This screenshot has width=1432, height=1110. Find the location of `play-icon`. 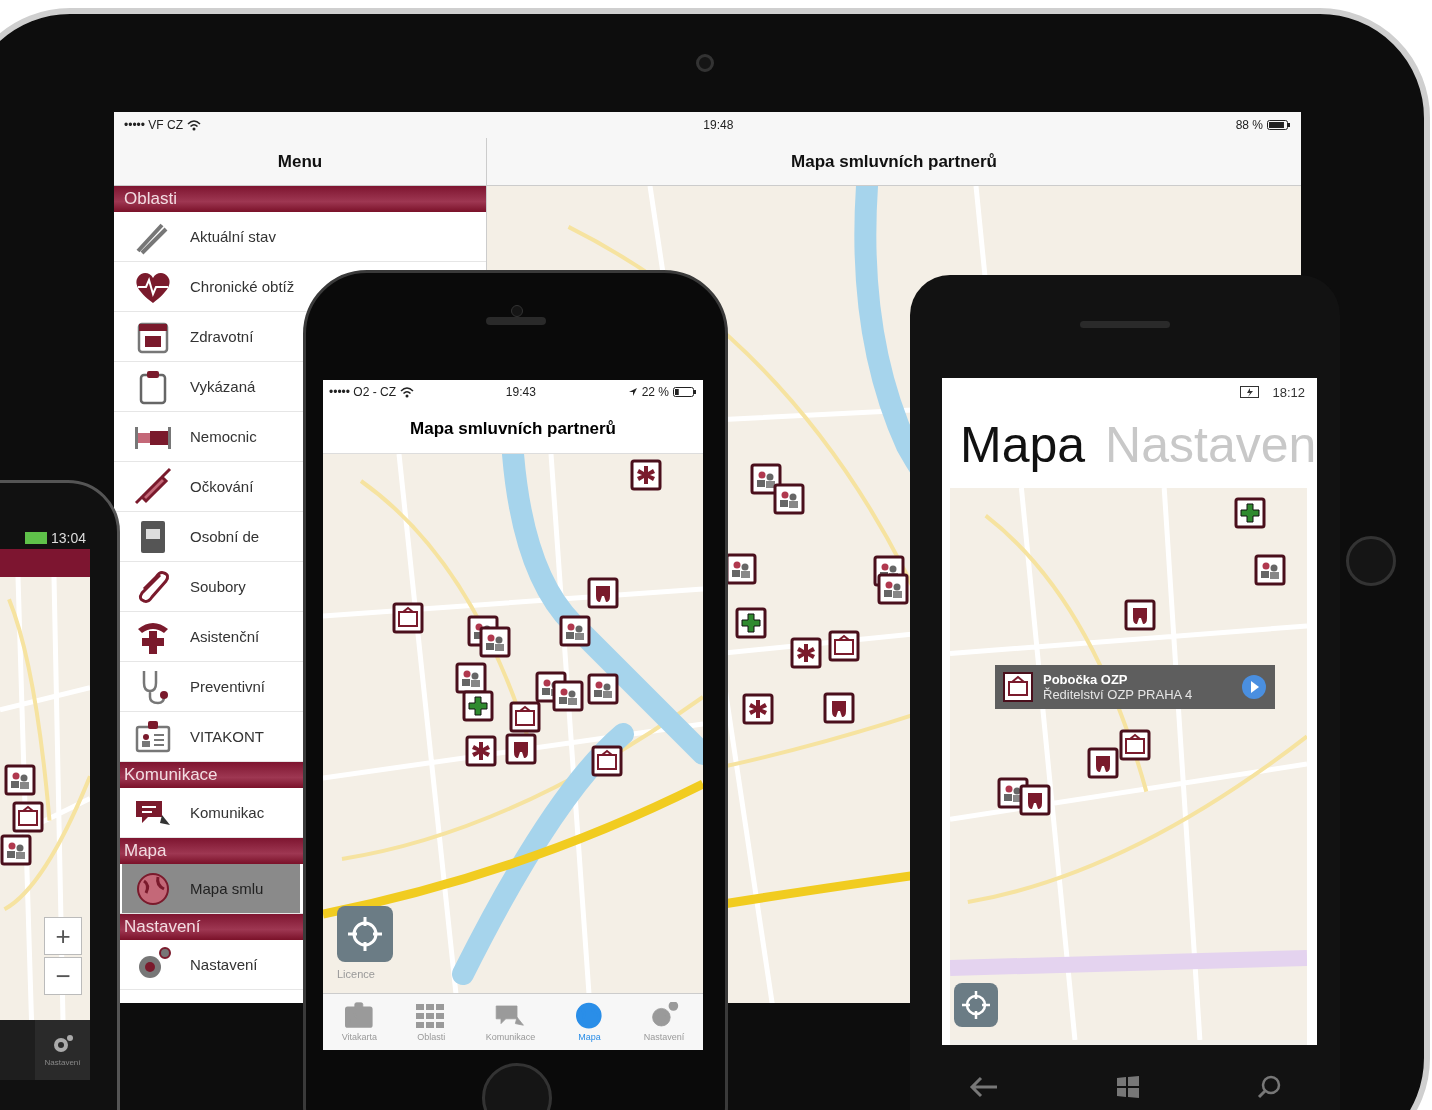

play-icon is located at coordinates (1254, 687).